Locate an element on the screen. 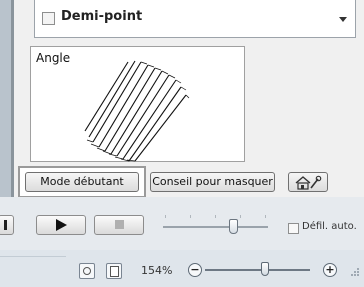 Image resolution: width=364 pixels, height=287 pixels. play-icon is located at coordinates (61, 225).